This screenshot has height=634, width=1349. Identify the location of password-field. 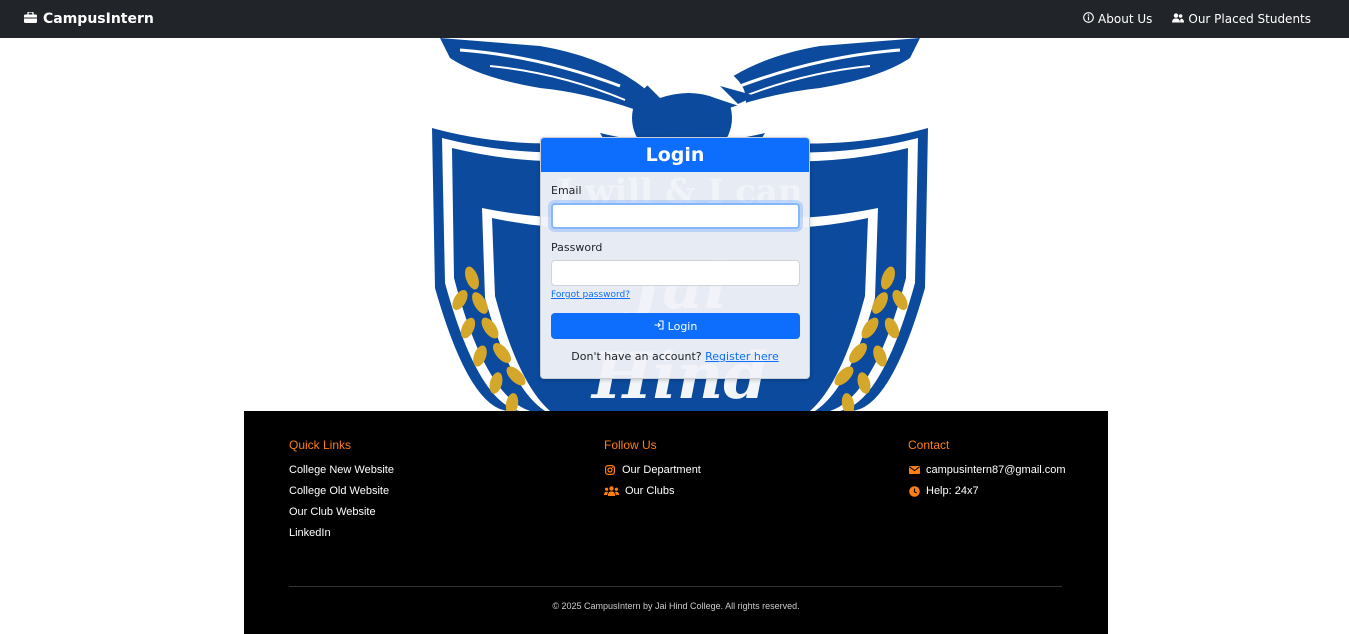
(675, 273).